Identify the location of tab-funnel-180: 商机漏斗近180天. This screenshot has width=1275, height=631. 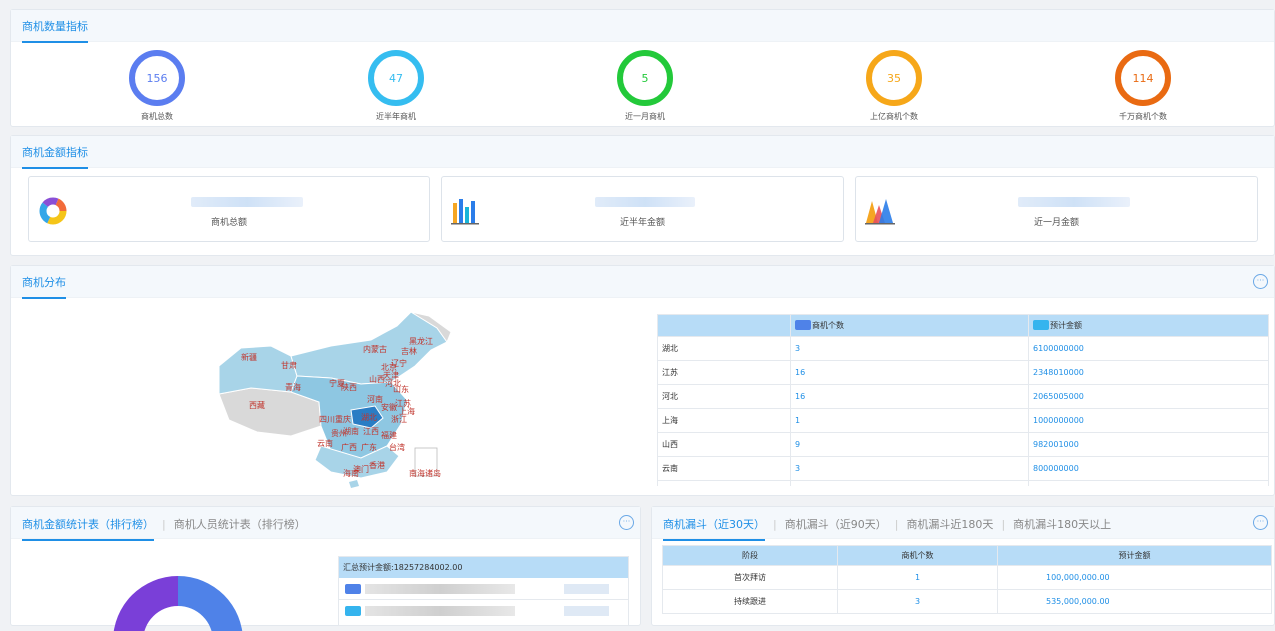
(949, 524).